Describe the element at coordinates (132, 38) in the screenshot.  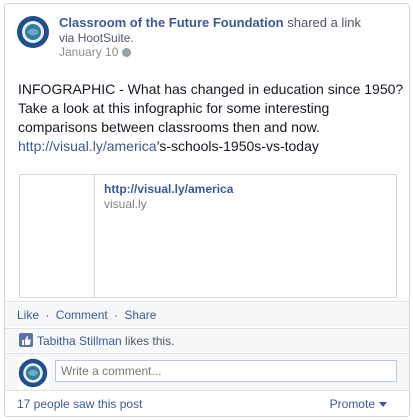
I see `via-suffix: .` at that location.